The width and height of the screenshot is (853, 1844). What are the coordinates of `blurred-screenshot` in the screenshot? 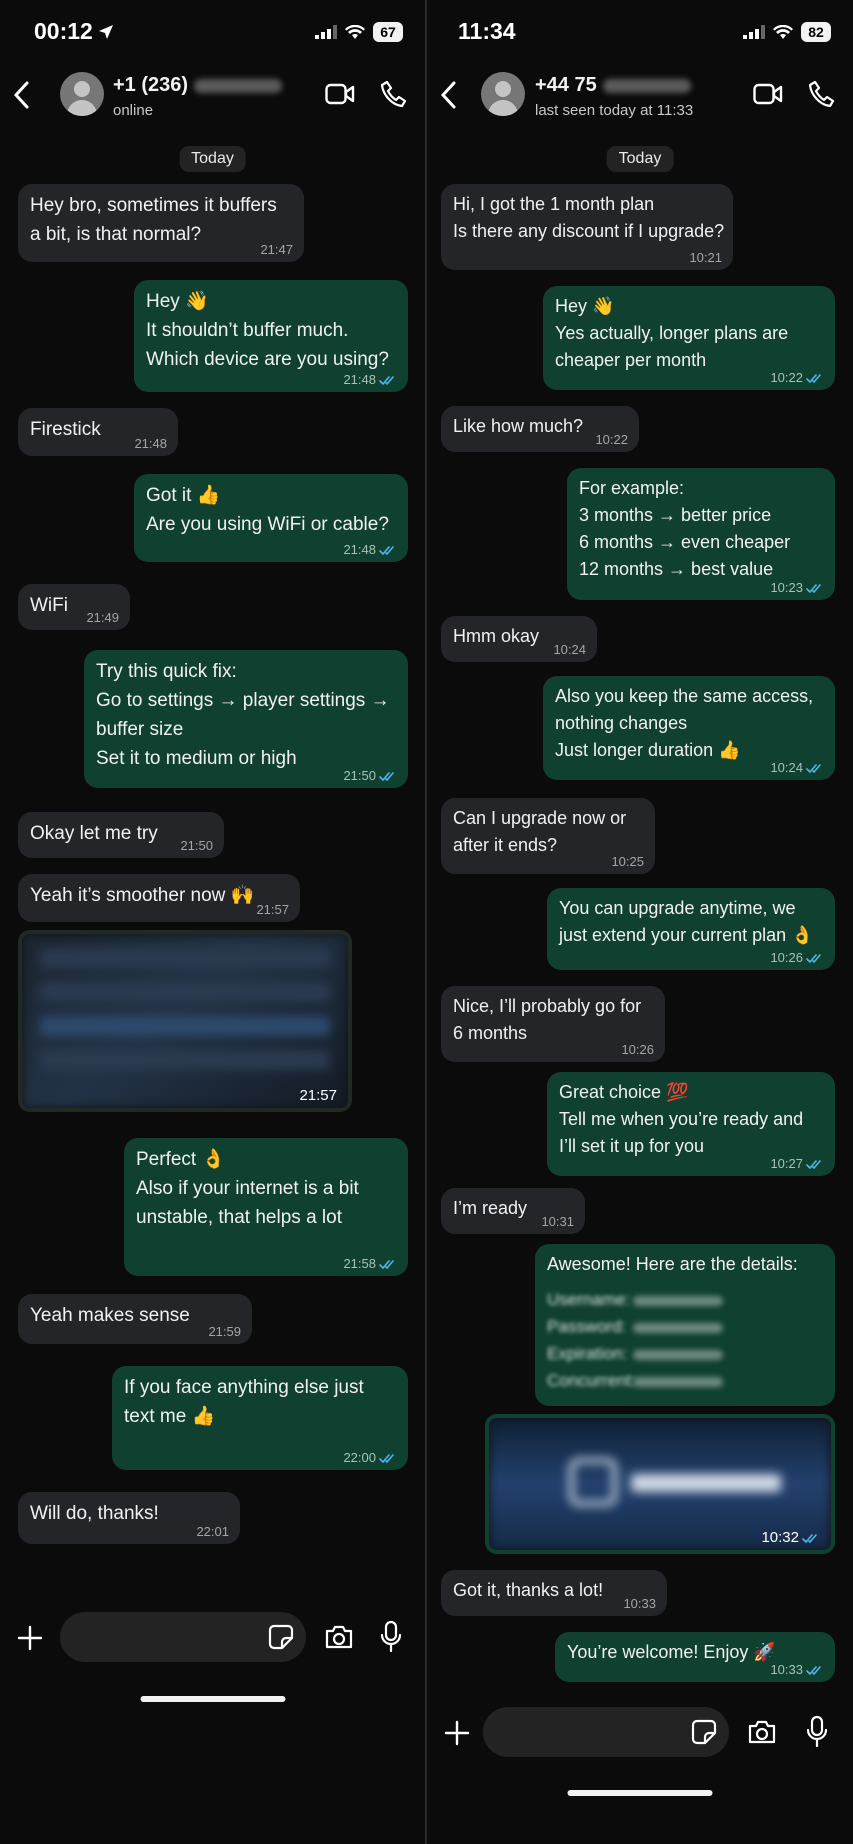 It's located at (185, 1021).